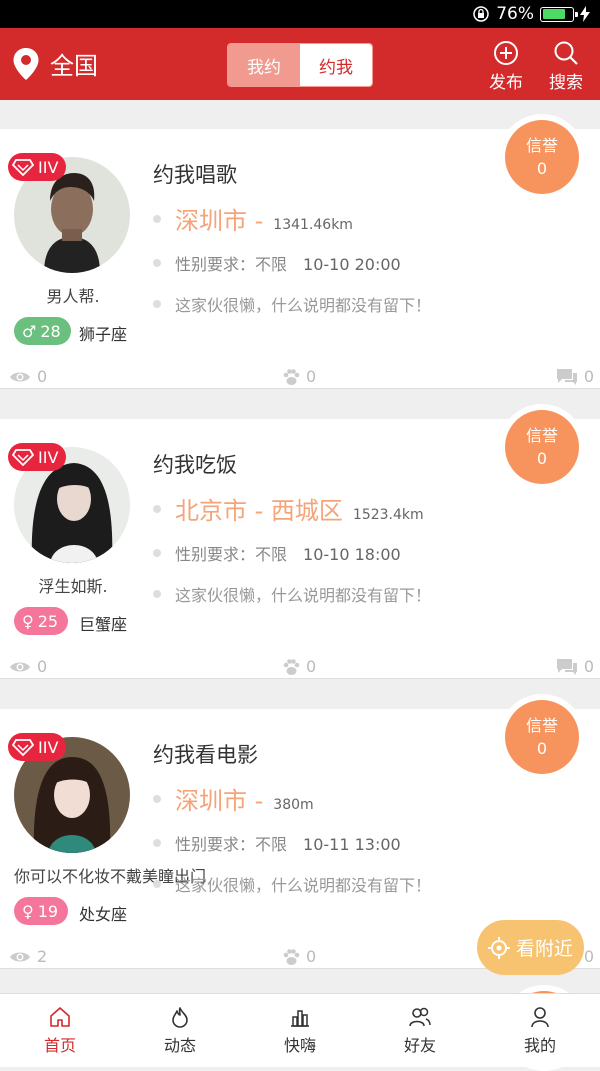 Image resolution: width=600 pixels, height=1071 pixels. I want to click on crosshair-icon, so click(498, 947).